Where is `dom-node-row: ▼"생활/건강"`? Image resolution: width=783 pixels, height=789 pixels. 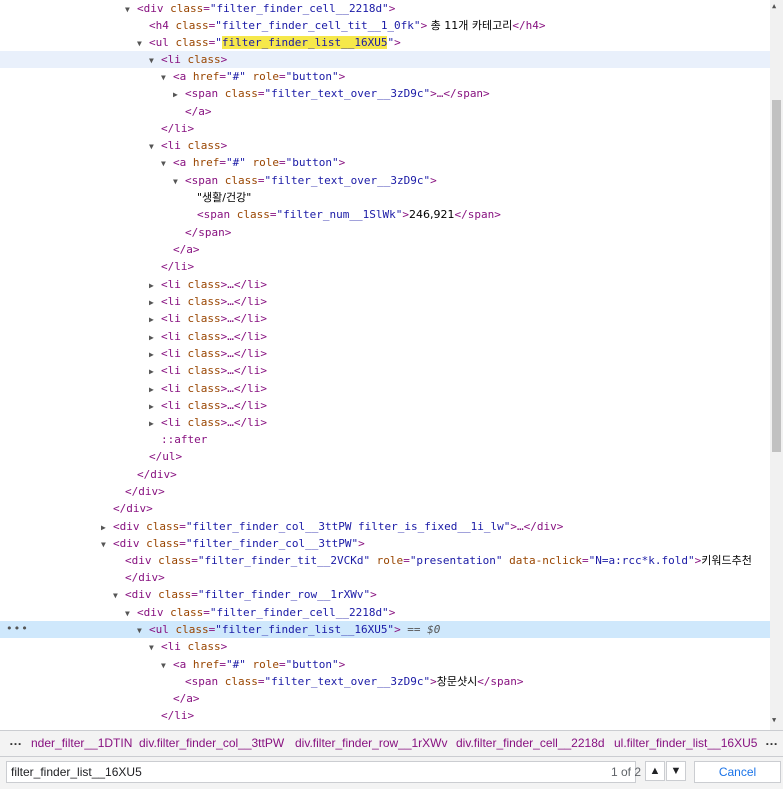
dom-node-row: ▼"생활/건강" is located at coordinates (385, 197).